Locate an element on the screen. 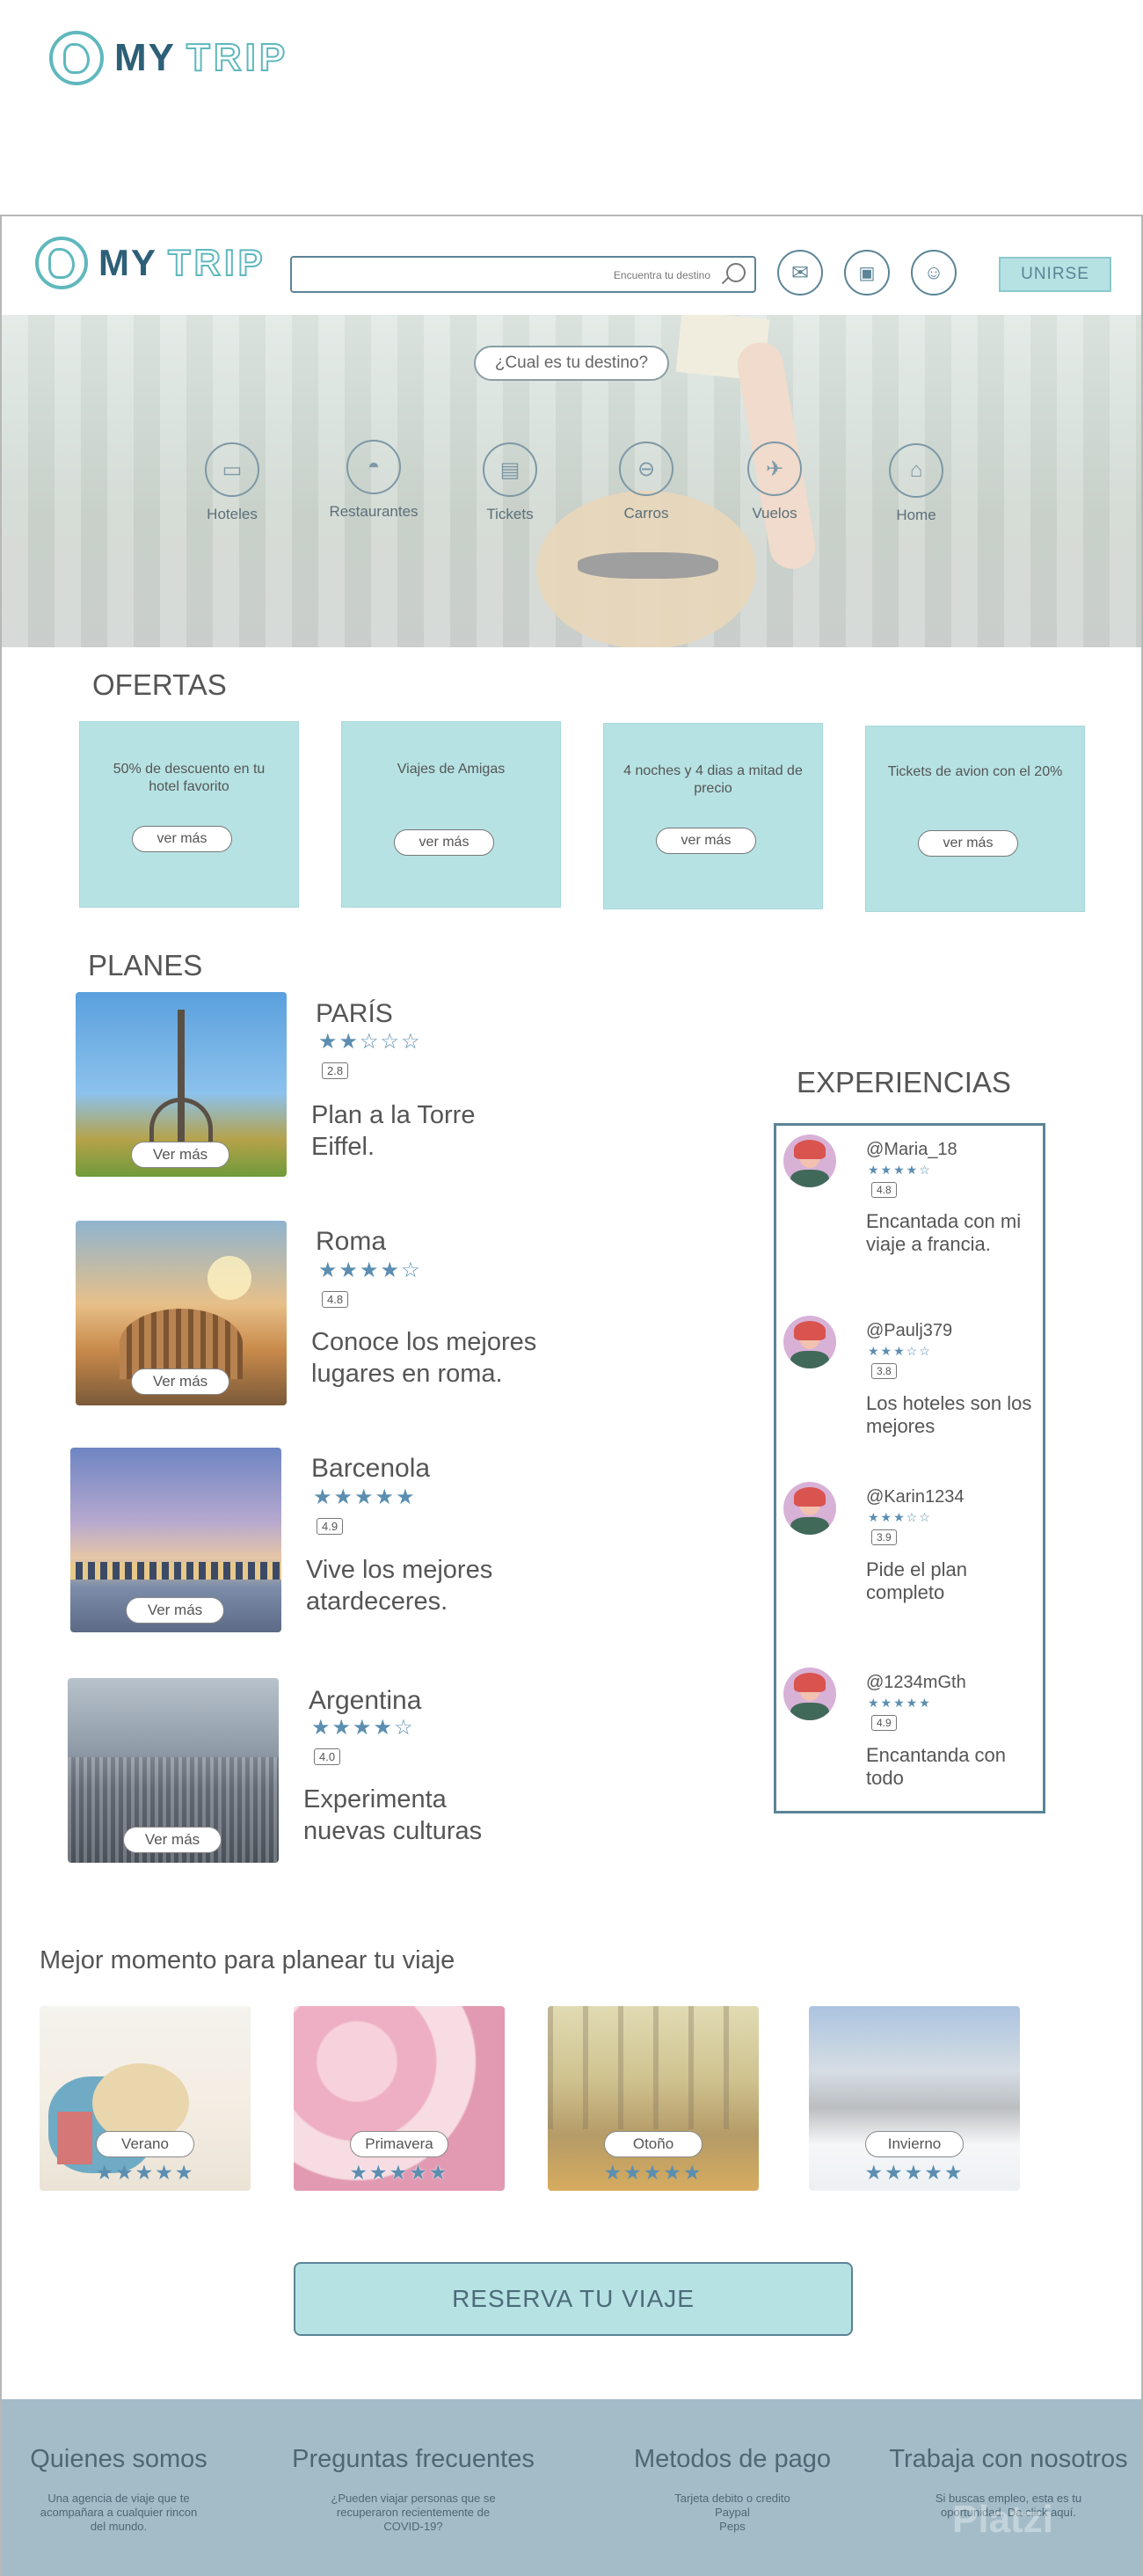 The height and width of the screenshot is (2576, 1143). season-otono: Otoño ★★★★★ is located at coordinates (654, 2098).